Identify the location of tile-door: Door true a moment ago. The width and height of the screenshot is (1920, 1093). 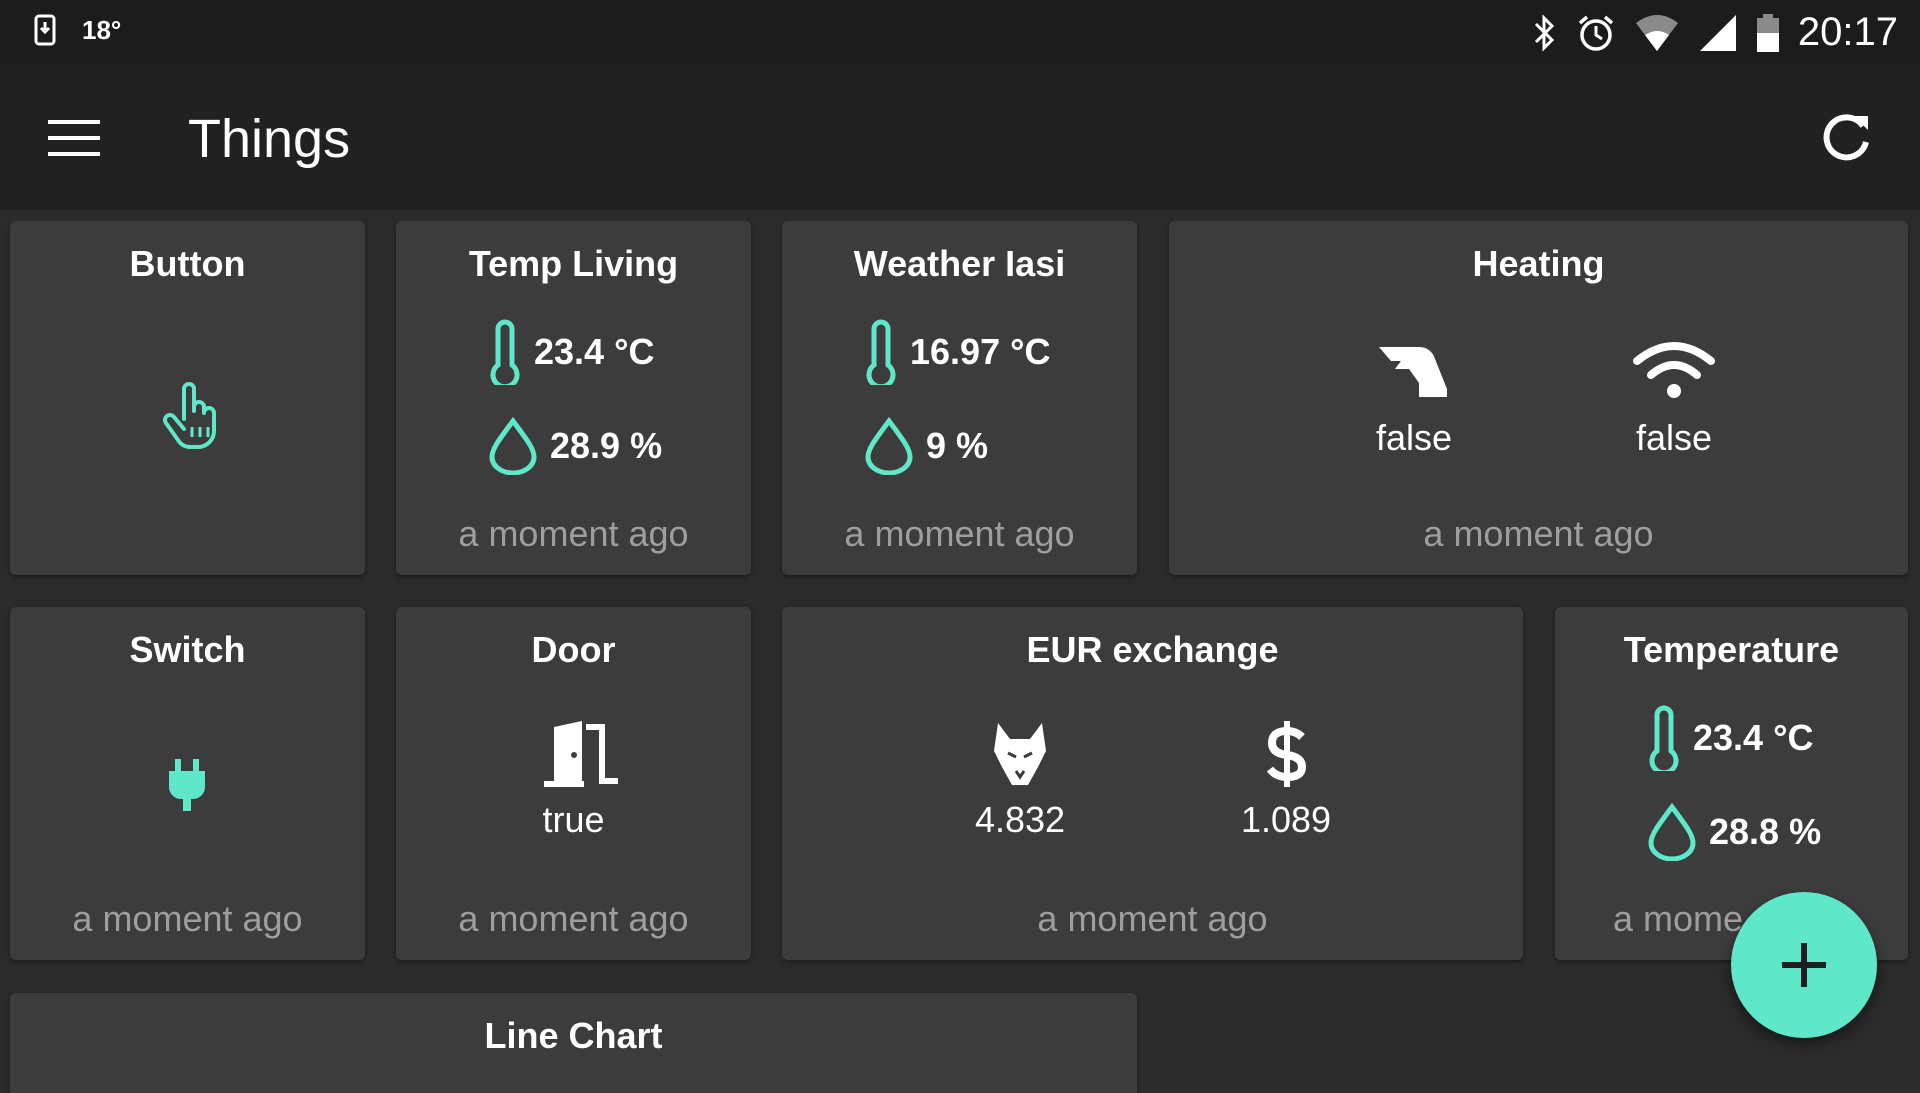
(573, 783).